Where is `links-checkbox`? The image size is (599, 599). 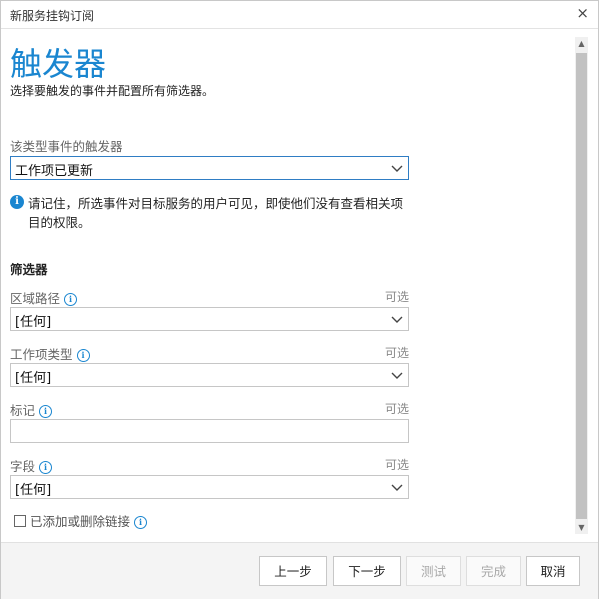 links-checkbox is located at coordinates (20, 521).